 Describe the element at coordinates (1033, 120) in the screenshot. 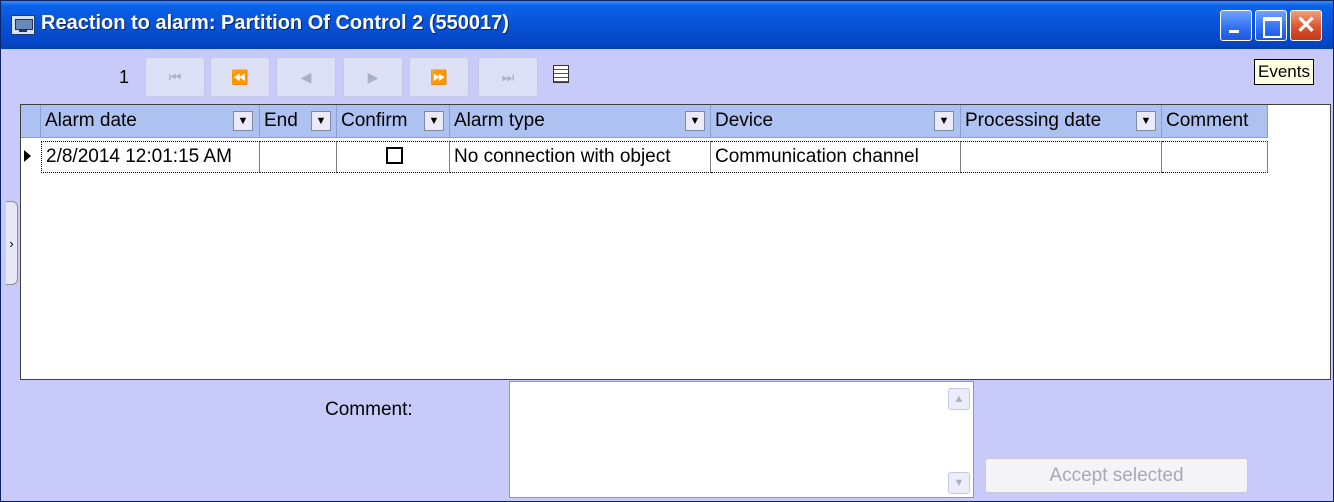

I see `column-label: Processing date` at that location.